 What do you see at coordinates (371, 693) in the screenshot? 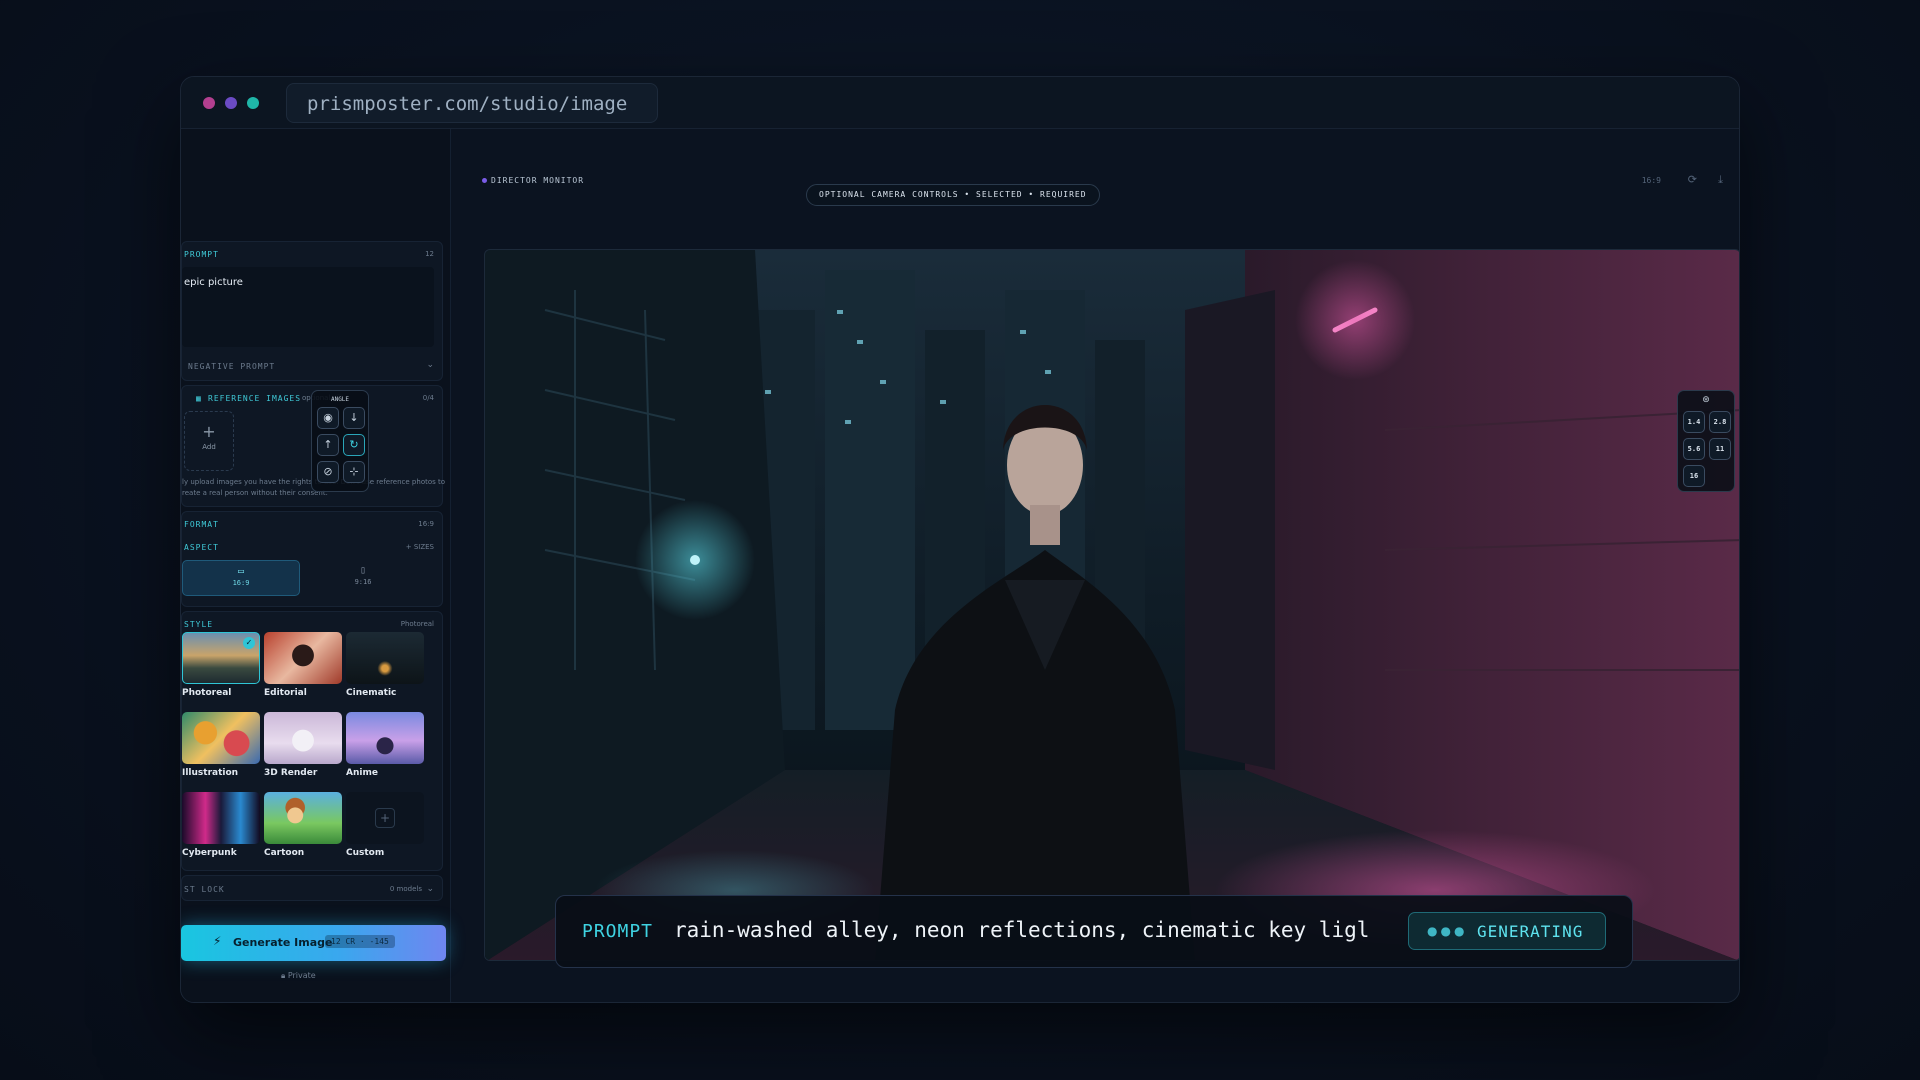
I see `style-name: Cinematic` at bounding box center [371, 693].